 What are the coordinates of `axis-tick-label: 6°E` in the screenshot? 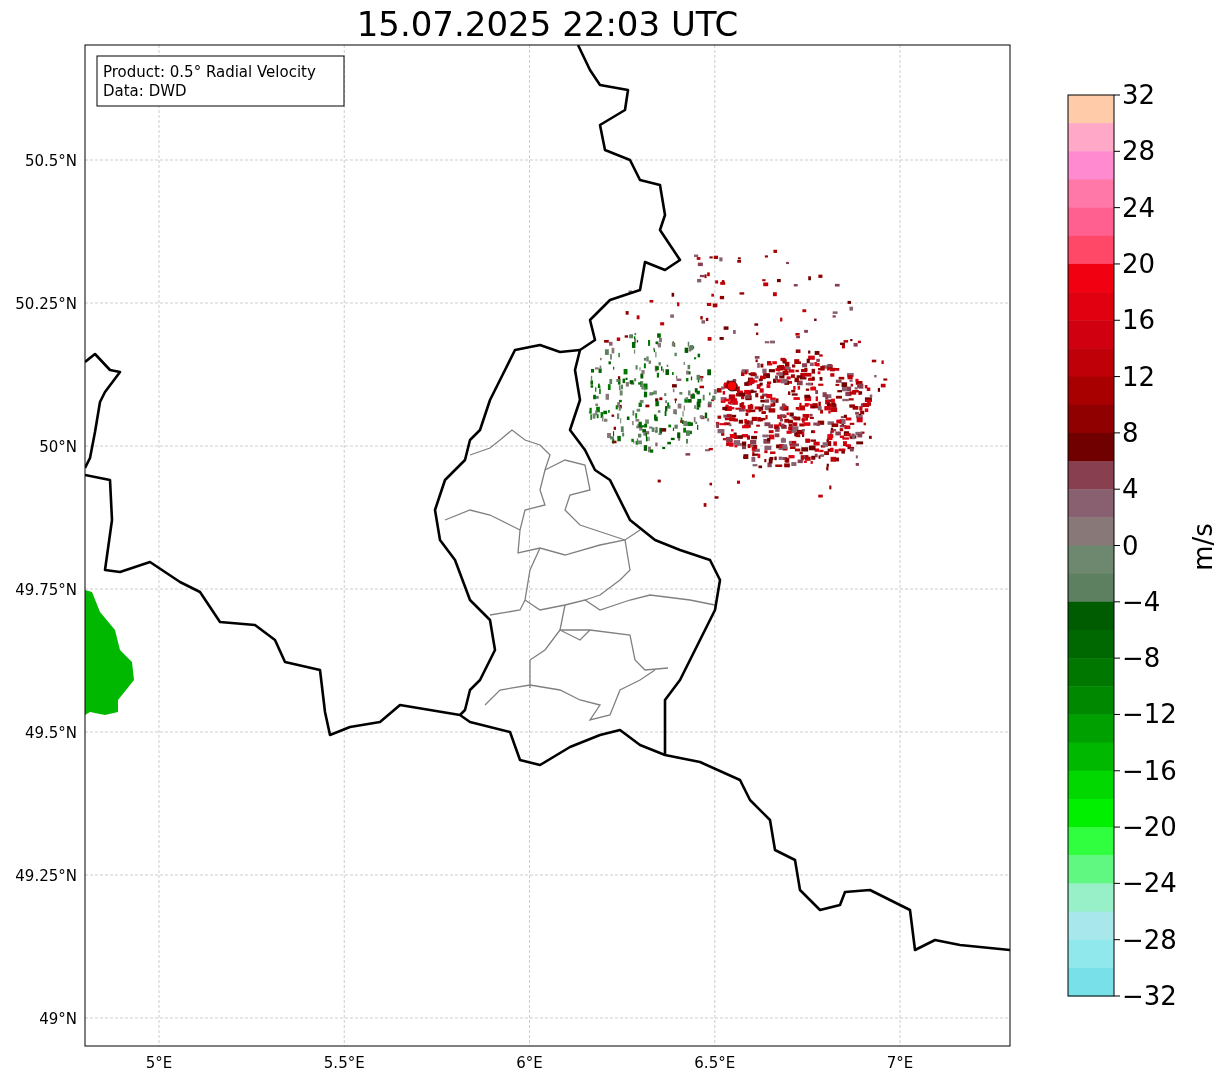 It's located at (529, 1063).